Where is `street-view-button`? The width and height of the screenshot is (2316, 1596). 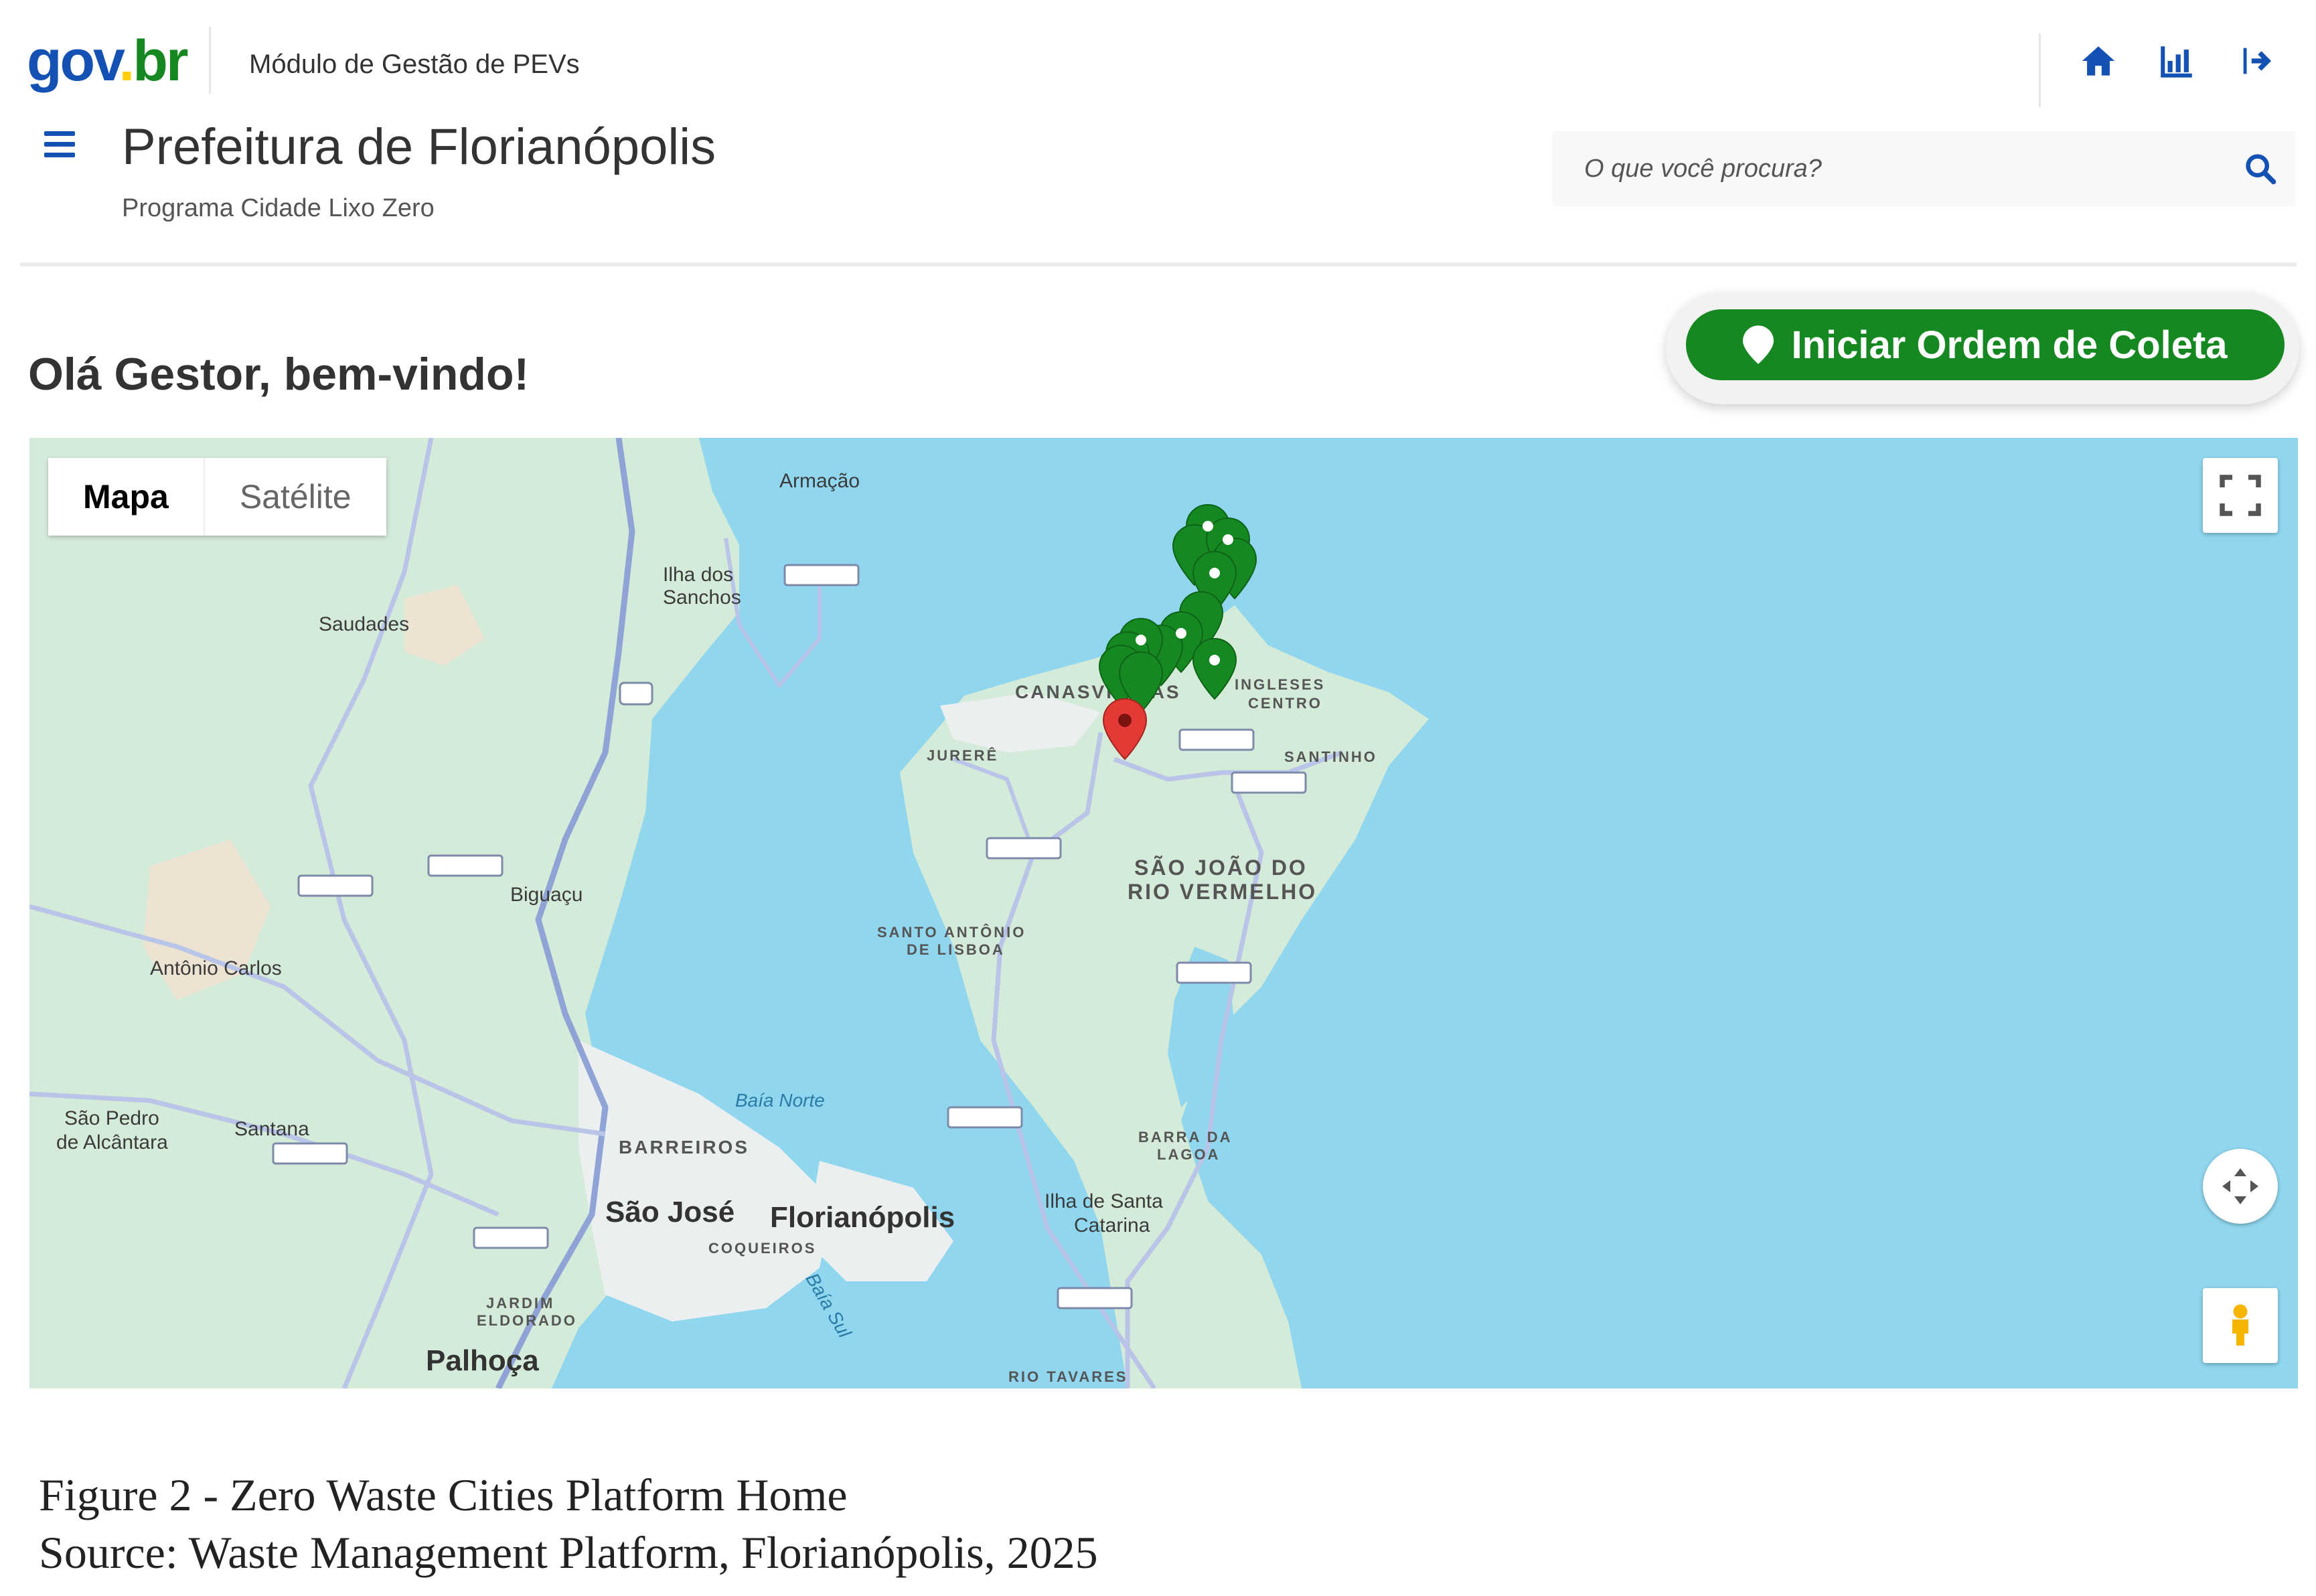
street-view-button is located at coordinates (2240, 1325).